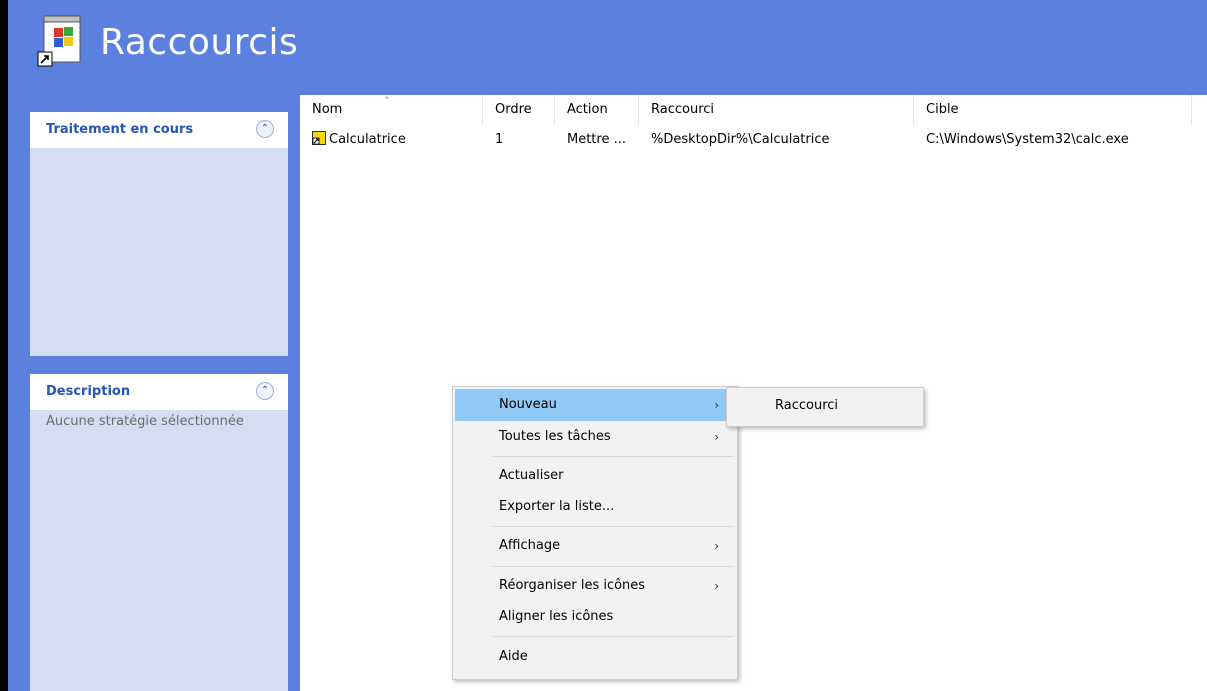  What do you see at coordinates (387, 101) in the screenshot?
I see `sort-ascending-icon: ˄` at bounding box center [387, 101].